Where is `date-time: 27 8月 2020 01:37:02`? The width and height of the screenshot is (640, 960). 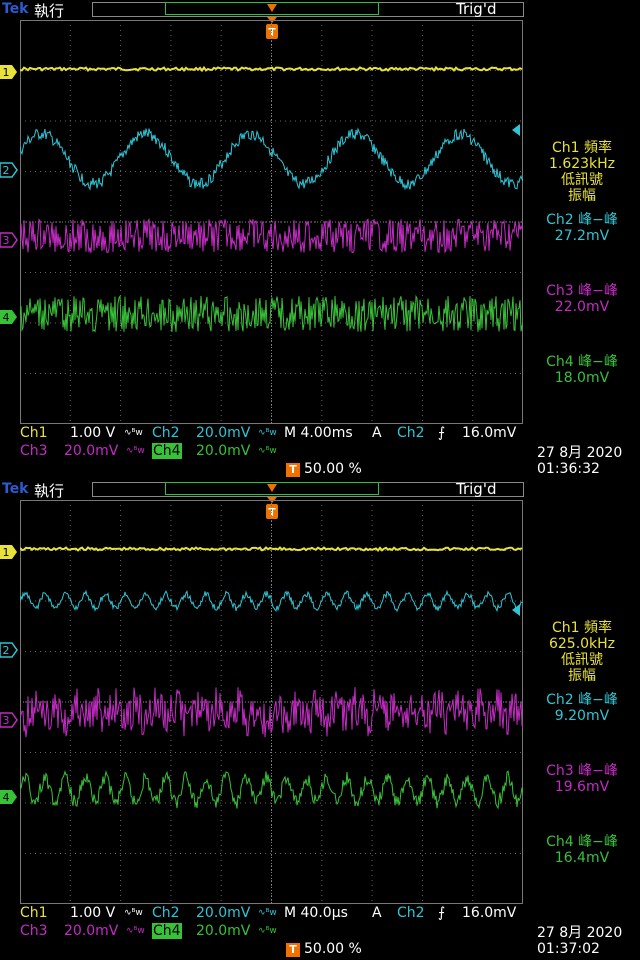
date-time: 27 8月 2020 01:37:02 is located at coordinates (579, 941).